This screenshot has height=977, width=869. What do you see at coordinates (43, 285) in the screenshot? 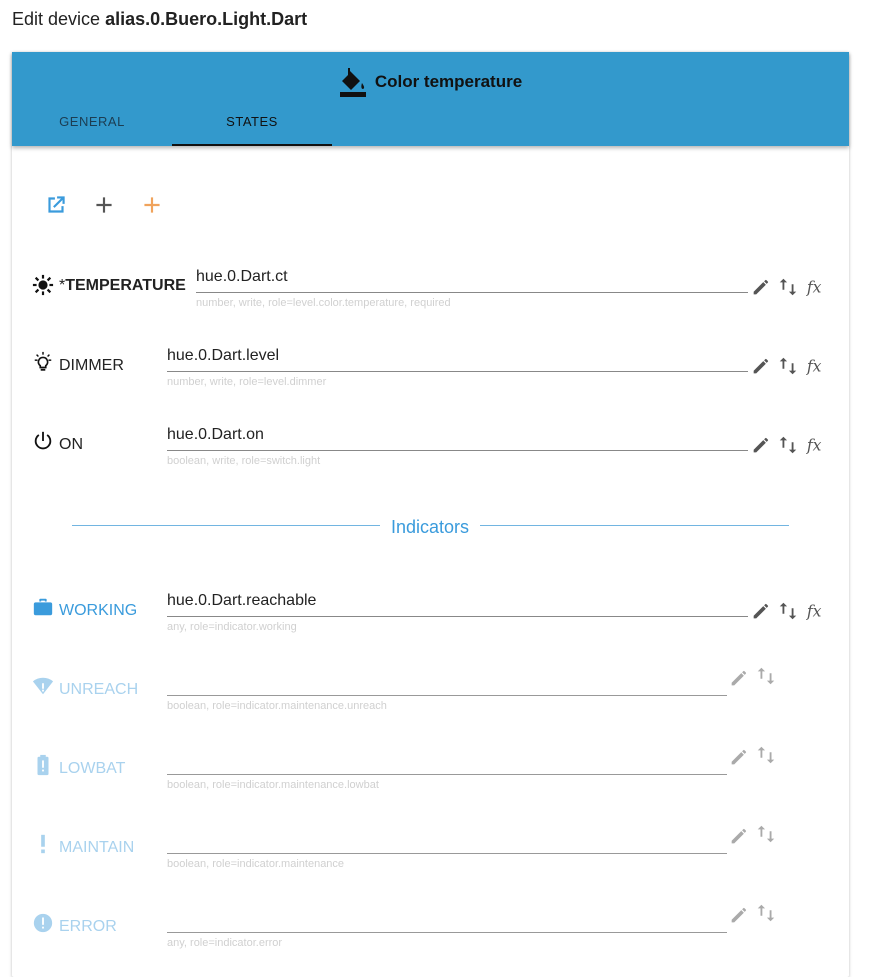
I see `sun-icon` at bounding box center [43, 285].